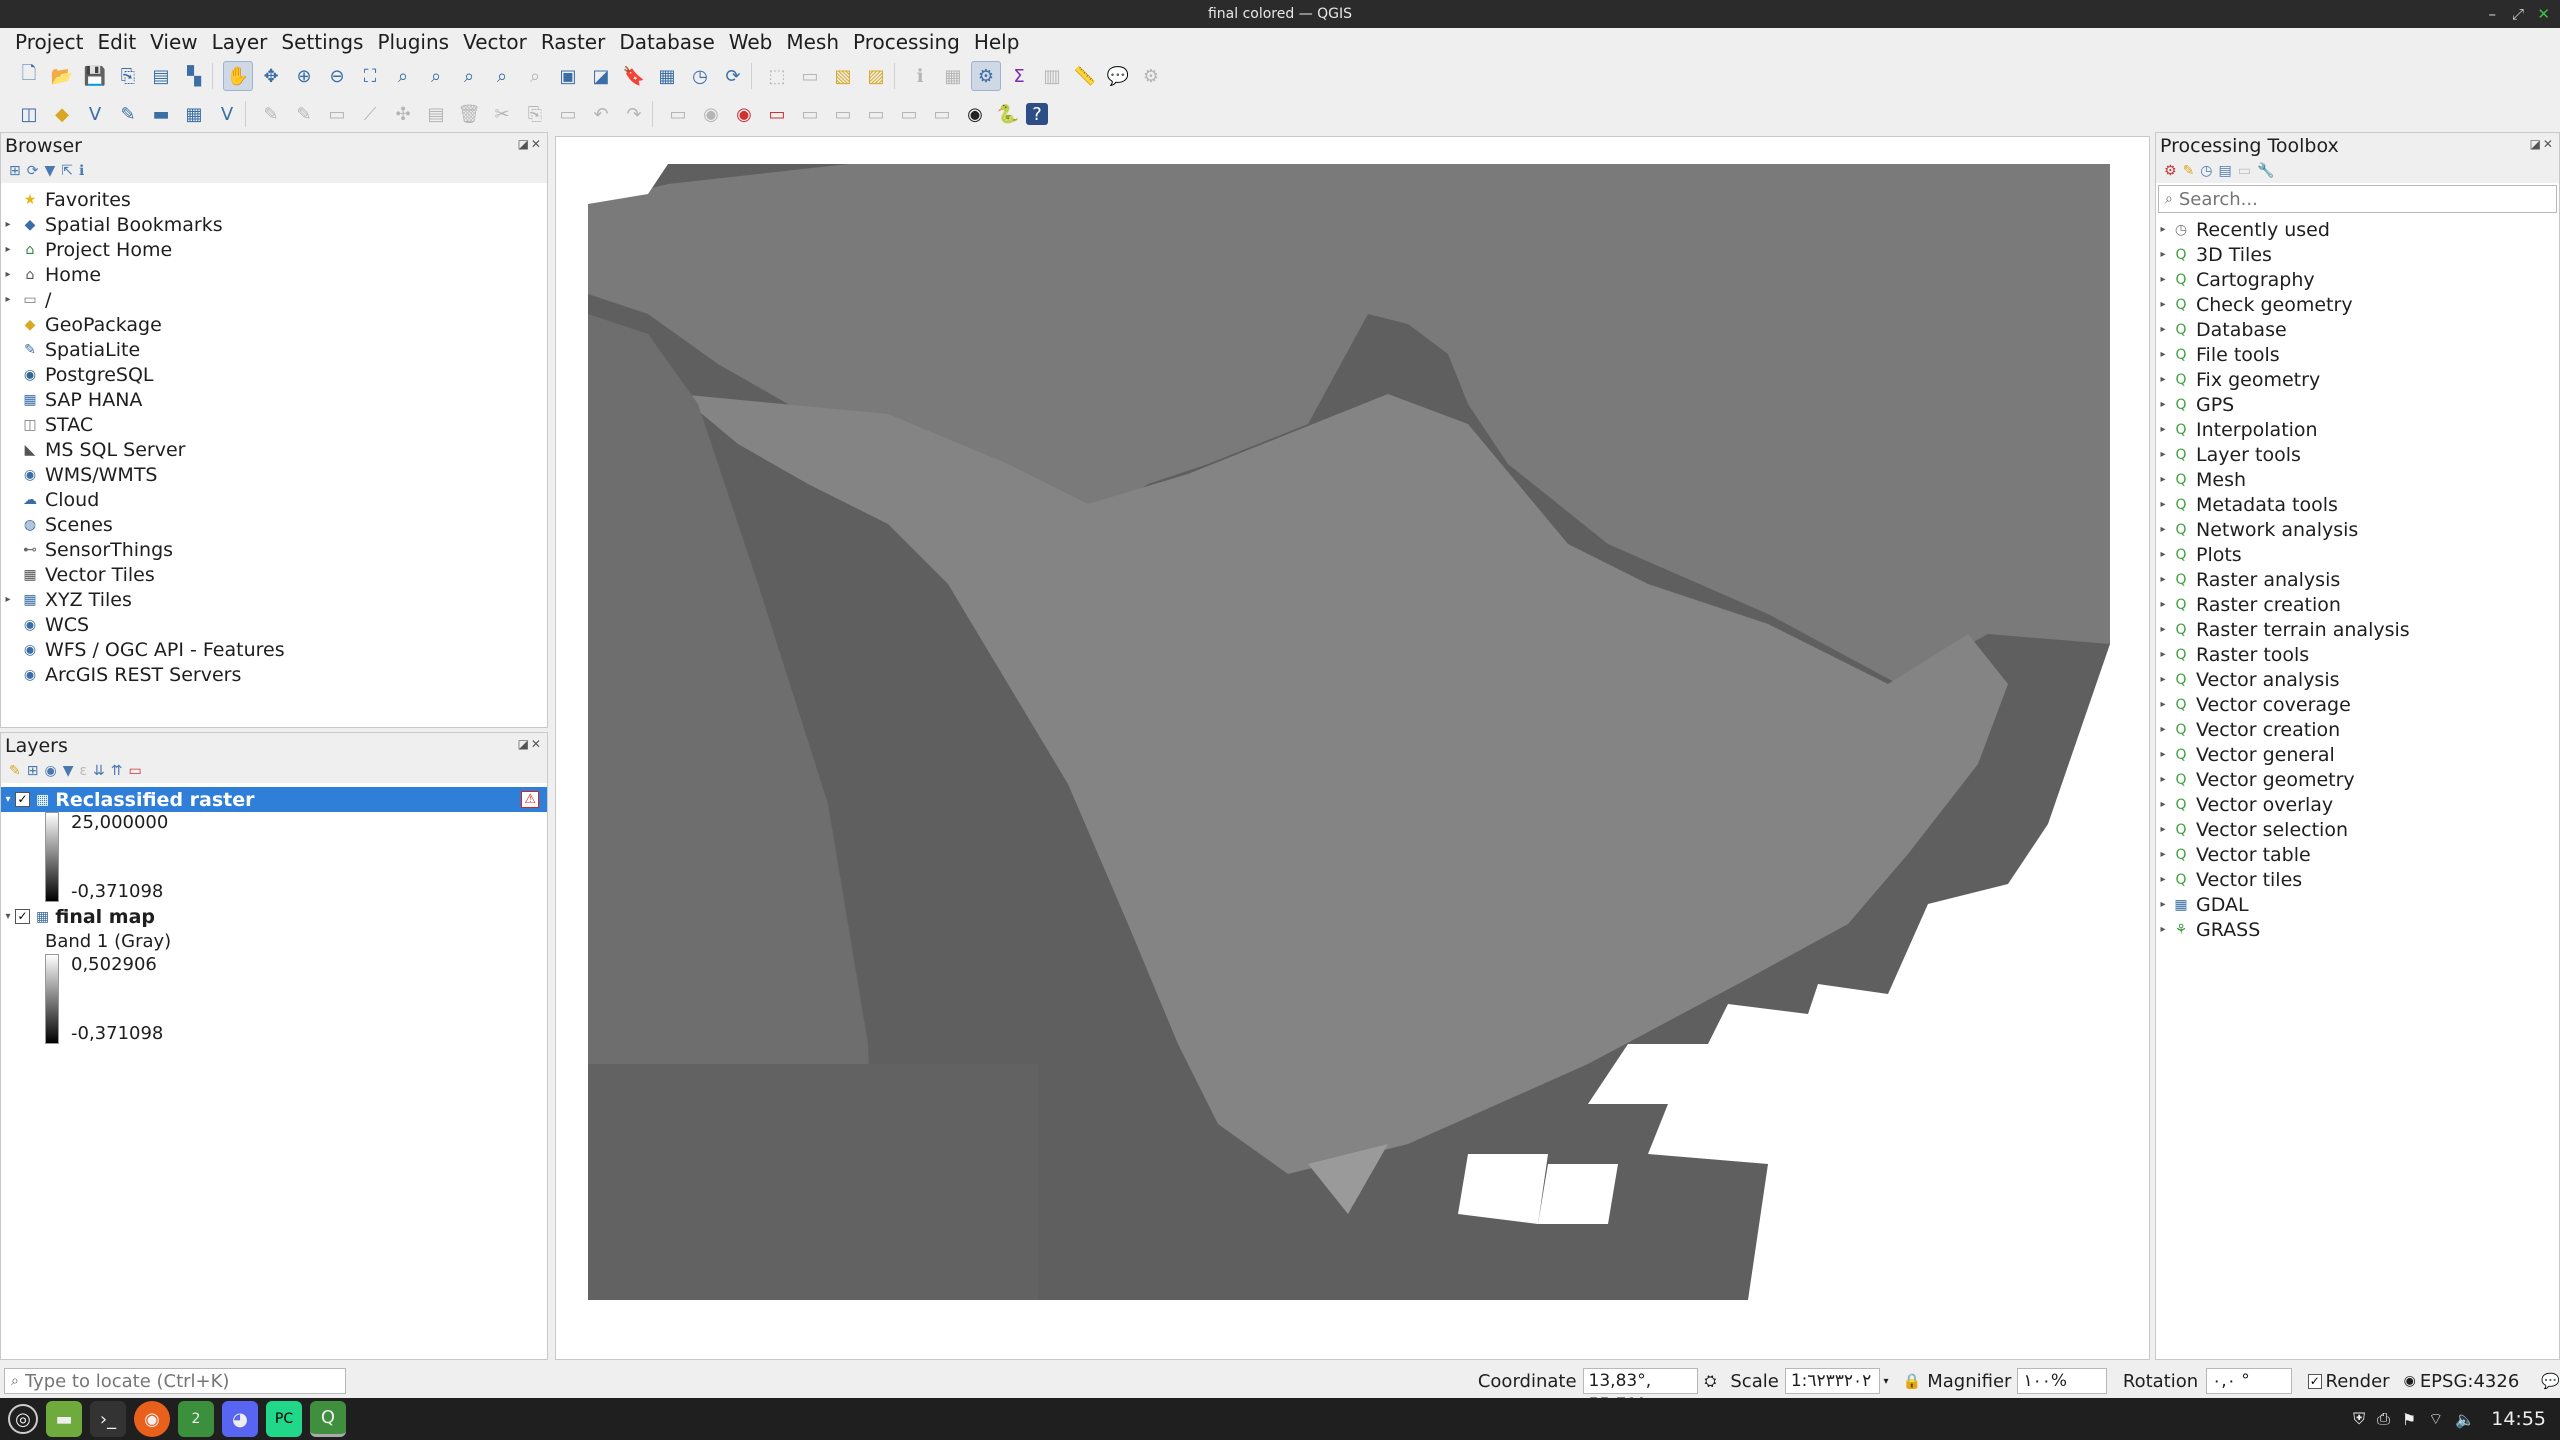 The height and width of the screenshot is (1440, 2560). Describe the element at coordinates (909, 114) in the screenshot. I see `label-properties-icon: ▭` at that location.